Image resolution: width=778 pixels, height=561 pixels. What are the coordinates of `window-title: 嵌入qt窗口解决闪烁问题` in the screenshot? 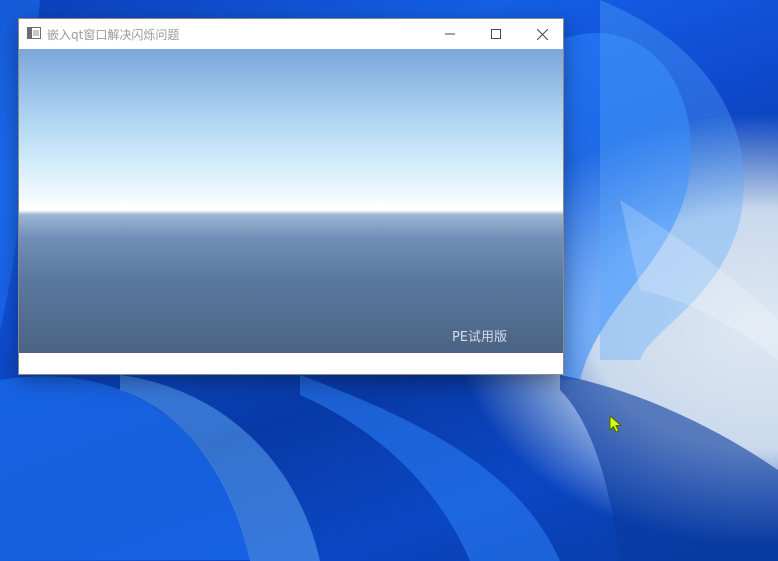 It's located at (113, 35).